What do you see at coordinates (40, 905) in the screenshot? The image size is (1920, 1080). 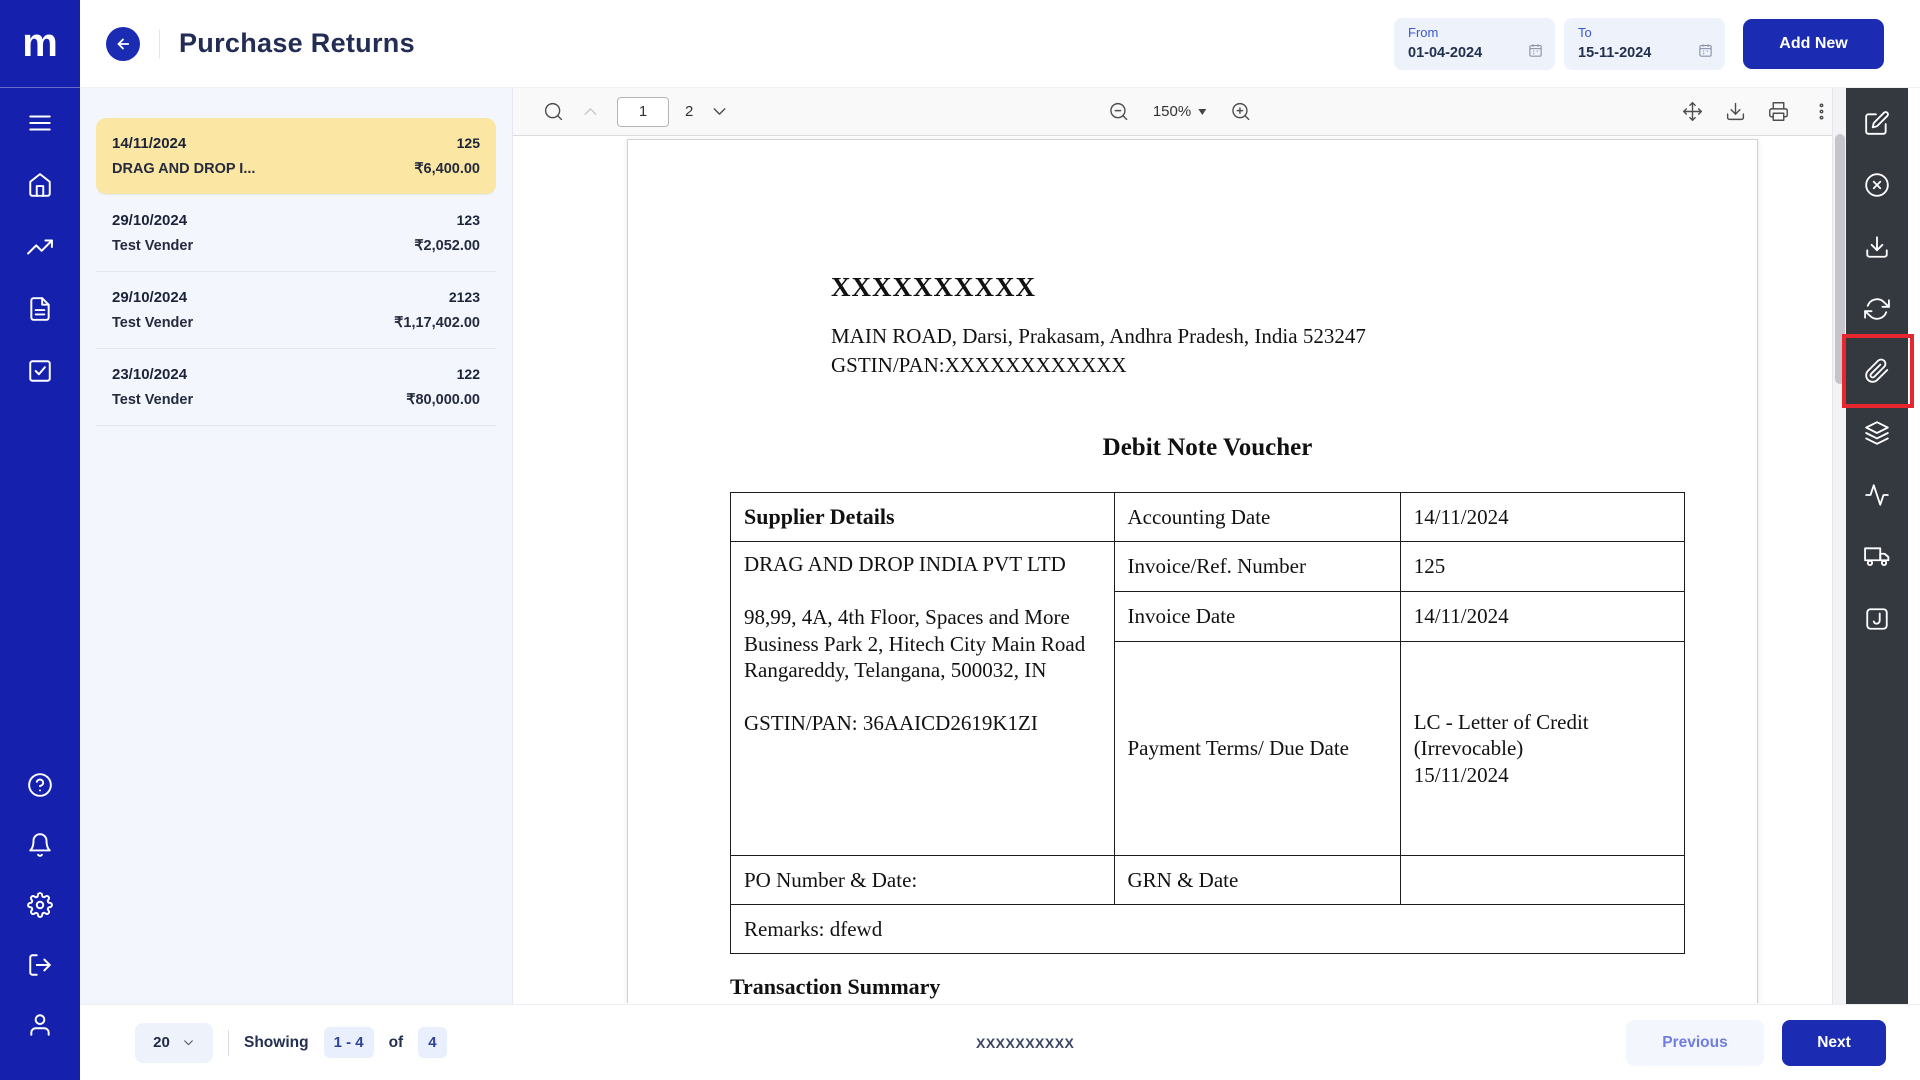 I see `settings-gear-icon` at bounding box center [40, 905].